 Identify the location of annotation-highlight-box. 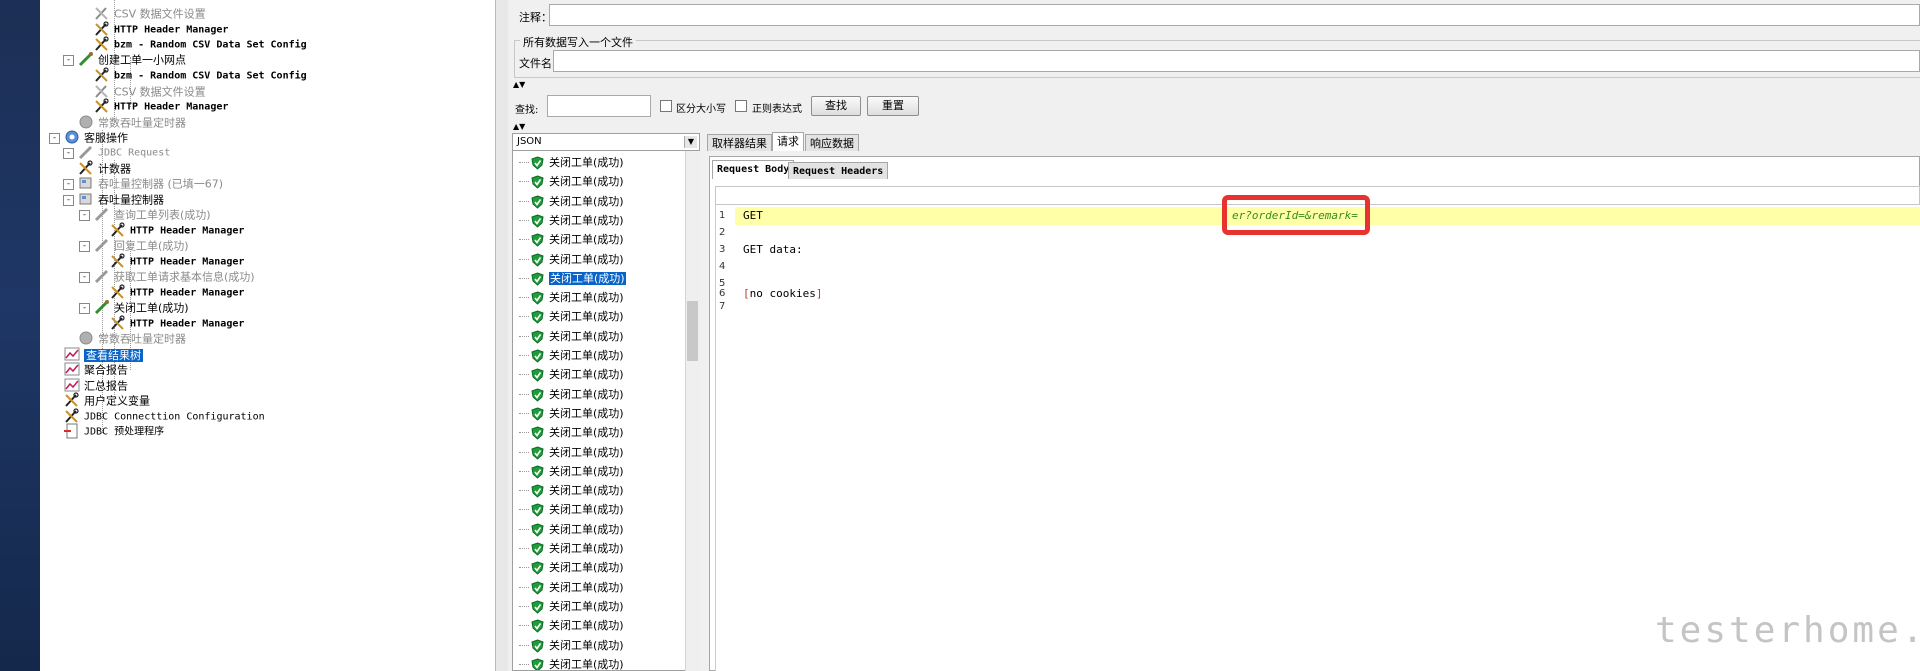
(1296, 215).